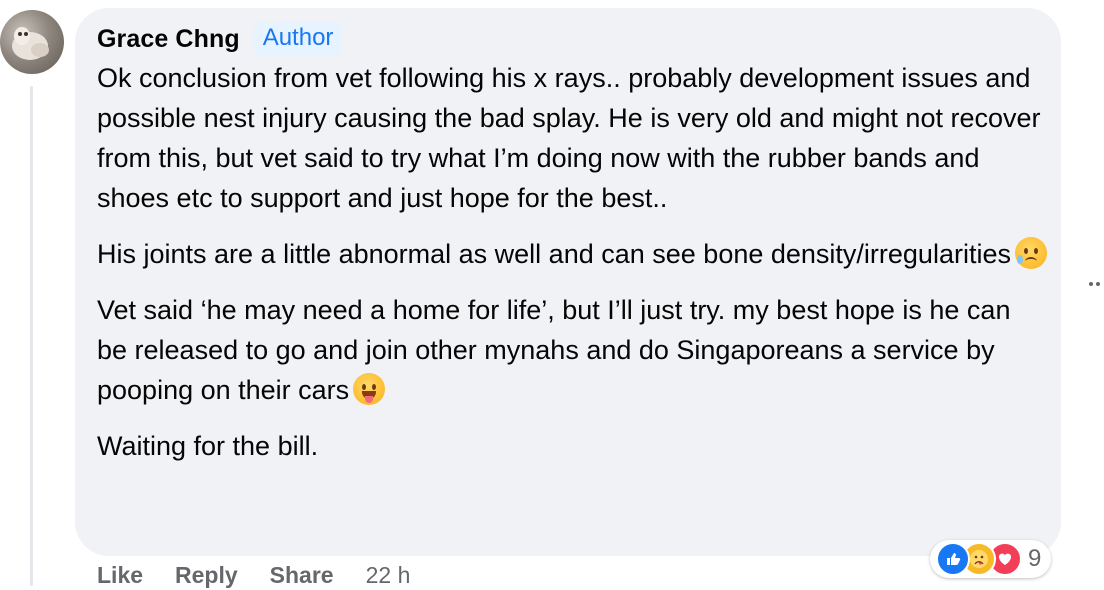 Image resolution: width=1104 pixels, height=590 pixels. What do you see at coordinates (302, 575) in the screenshot?
I see `share-button: Share` at bounding box center [302, 575].